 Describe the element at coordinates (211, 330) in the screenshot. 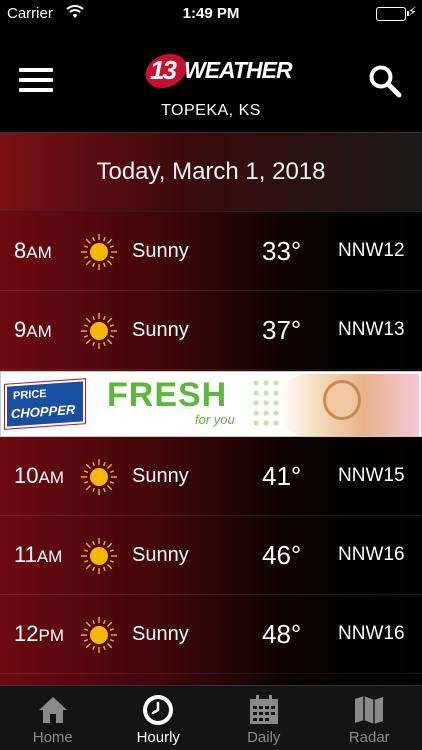

I see `hourly-row: 9AM Sunny 37° NNW13` at that location.